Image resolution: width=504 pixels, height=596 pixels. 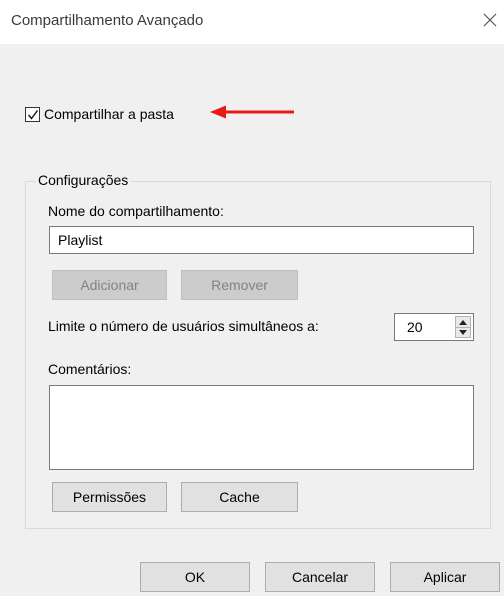 What do you see at coordinates (109, 285) in the screenshot?
I see `add-button: Adicionar` at bounding box center [109, 285].